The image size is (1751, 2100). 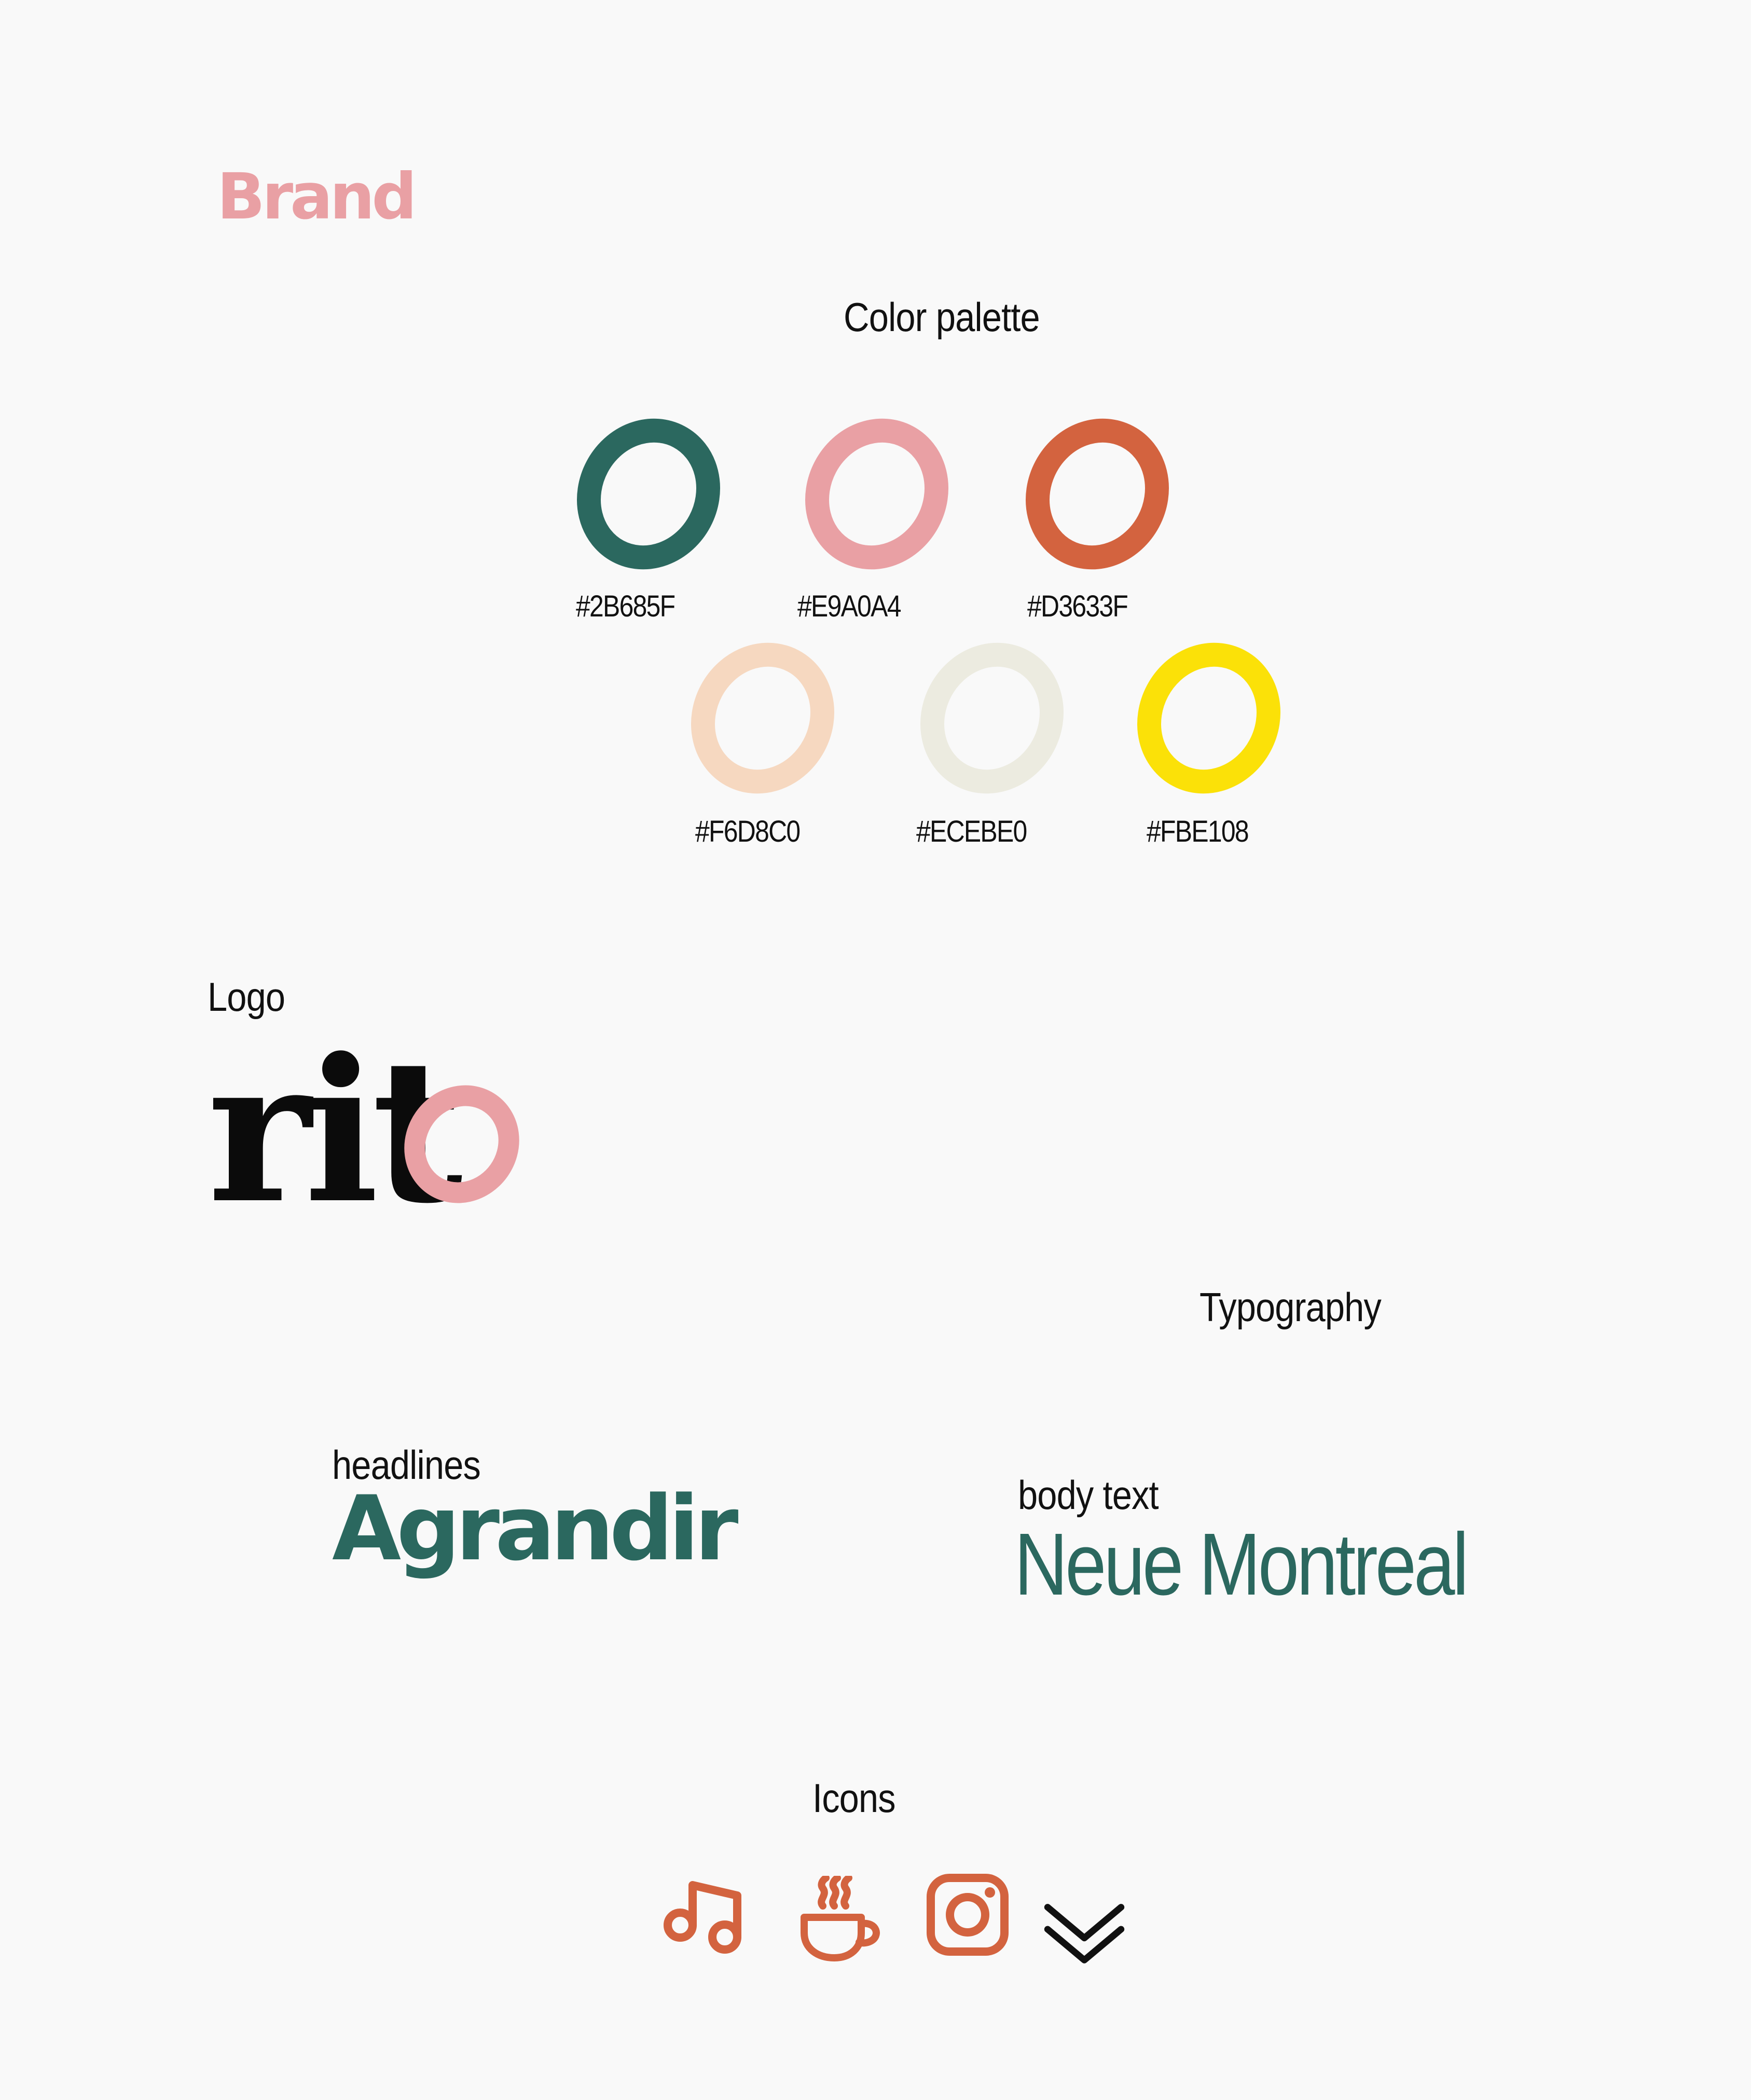 What do you see at coordinates (461, 1144) in the screenshot?
I see `logo-o-ring` at bounding box center [461, 1144].